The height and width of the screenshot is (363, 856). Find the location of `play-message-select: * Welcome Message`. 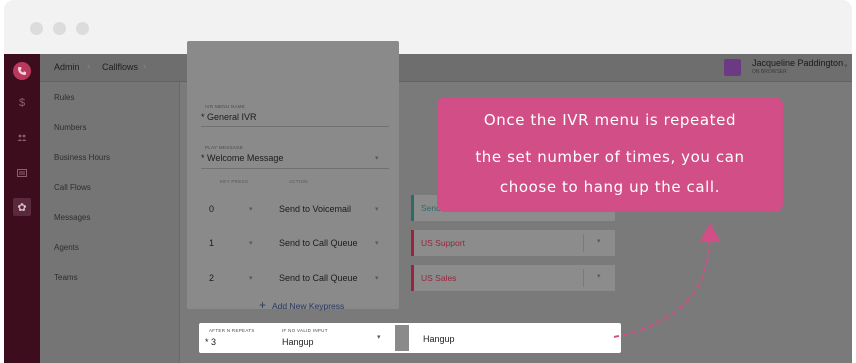

play-message-select: * Welcome Message is located at coordinates (242, 158).